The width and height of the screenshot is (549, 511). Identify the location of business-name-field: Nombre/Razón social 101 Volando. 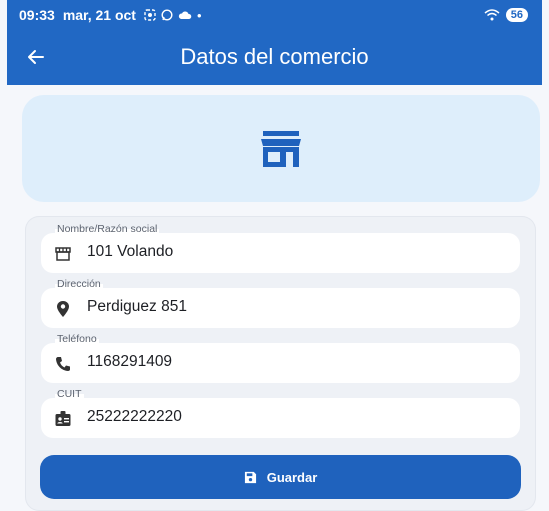
(280, 248).